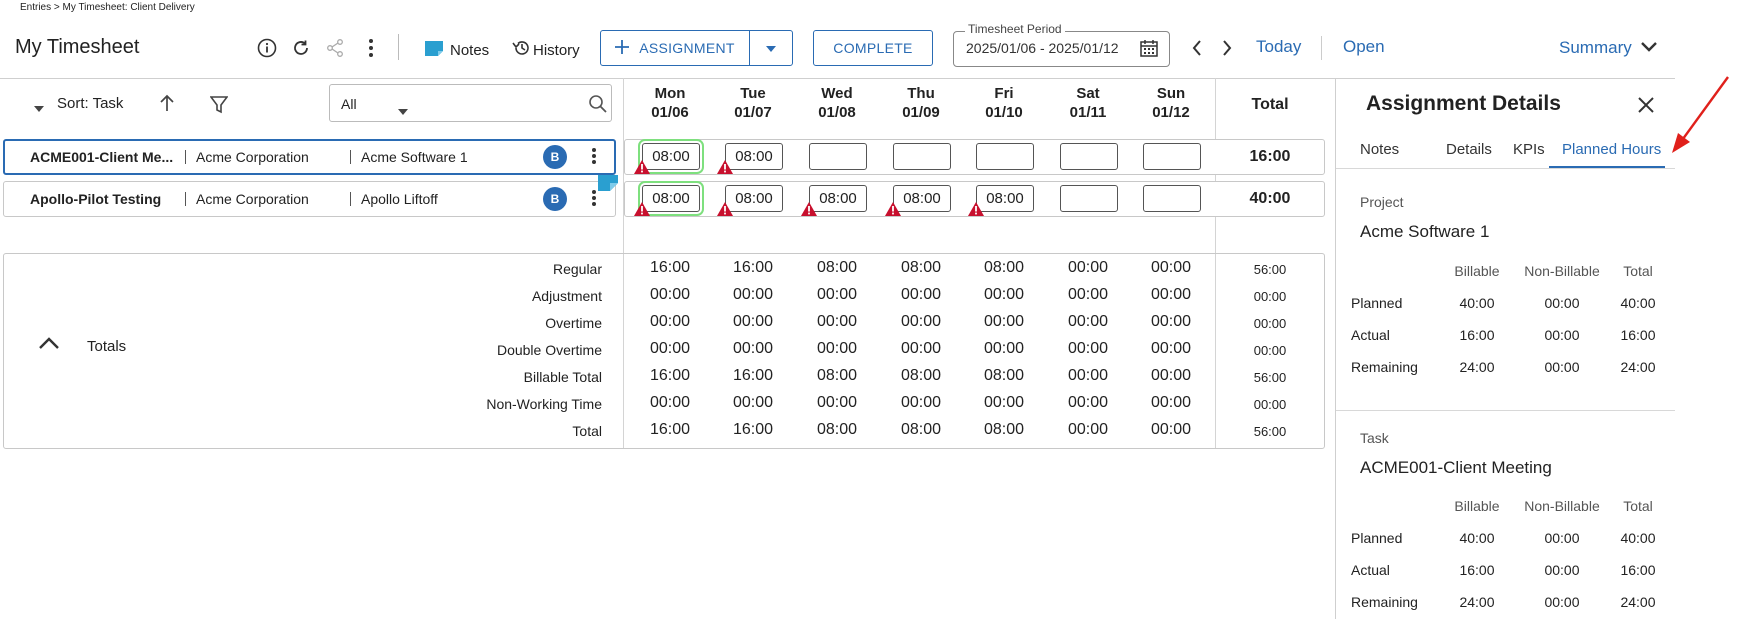 The height and width of the screenshot is (619, 1740). I want to click on totals-row-label: Adjustment, so click(566, 296).